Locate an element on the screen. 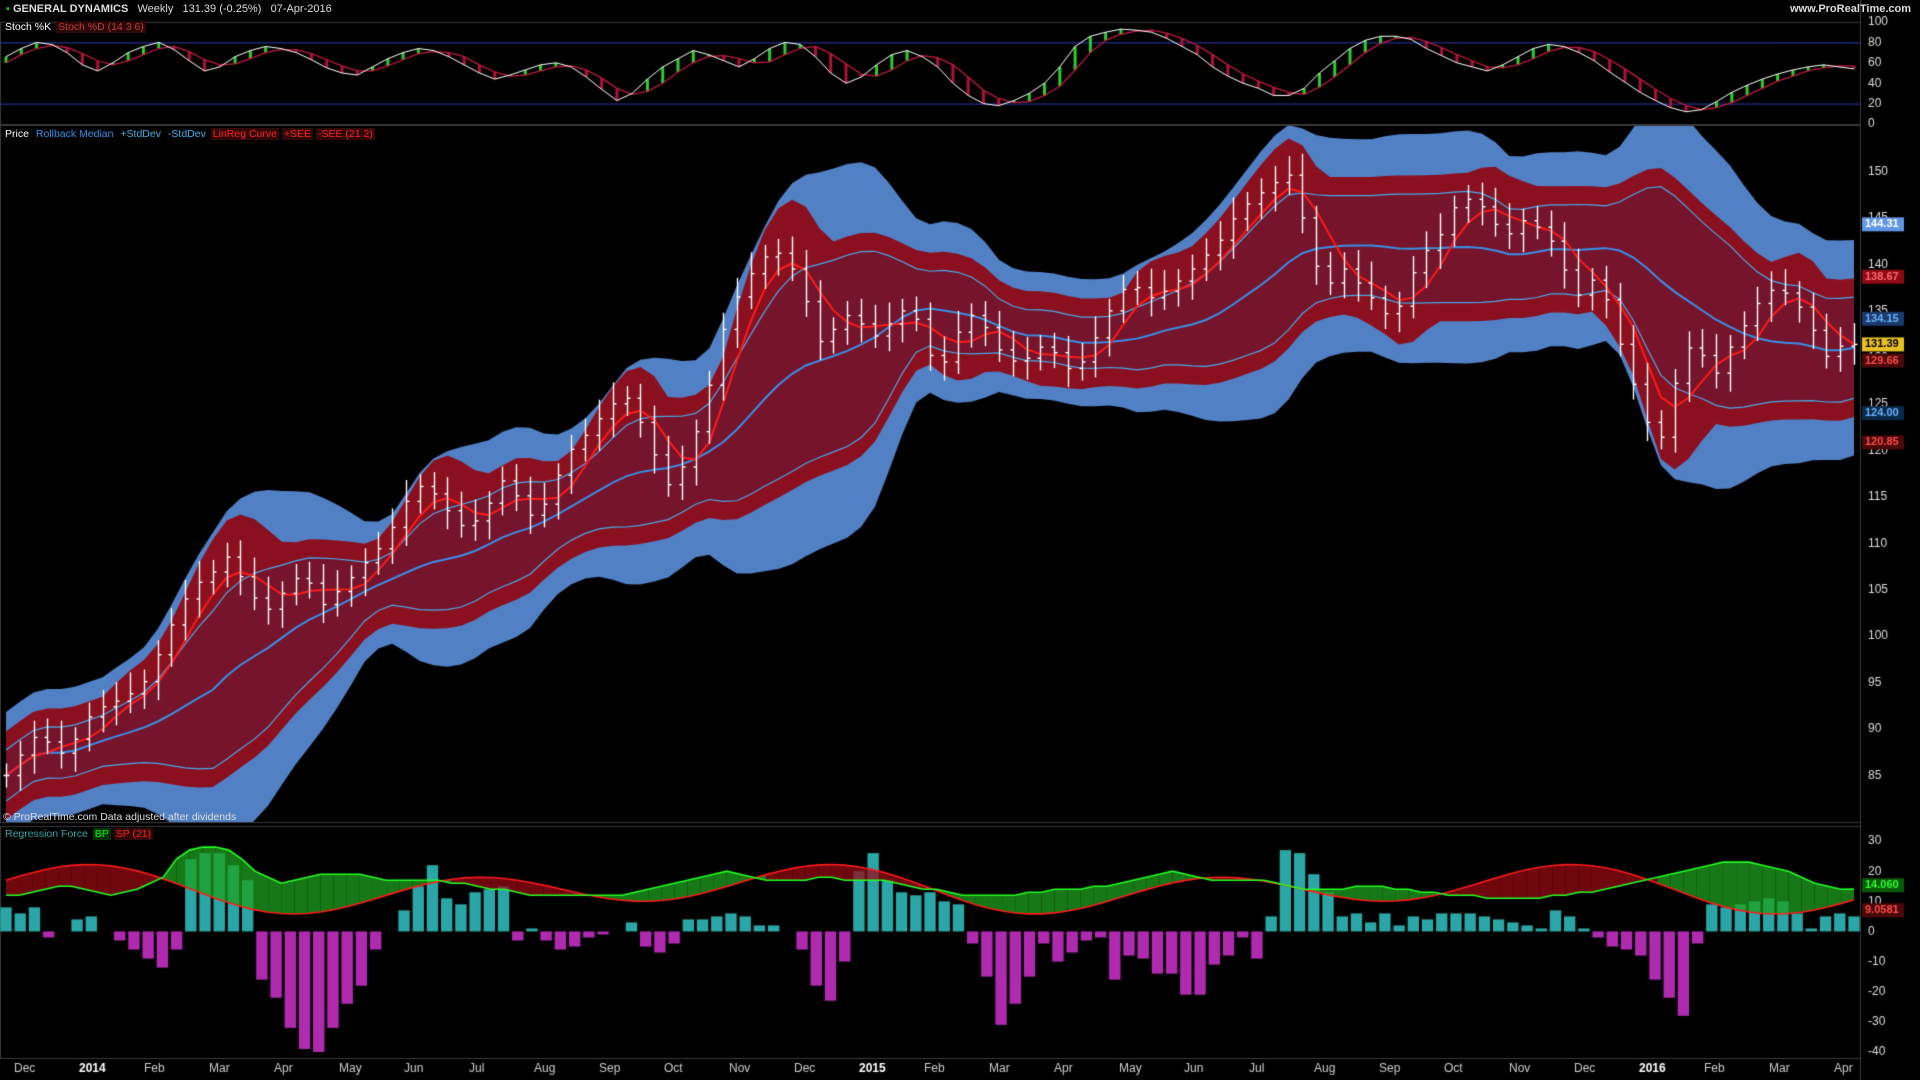  symbol-label: ▪ is located at coordinates (8, 9).